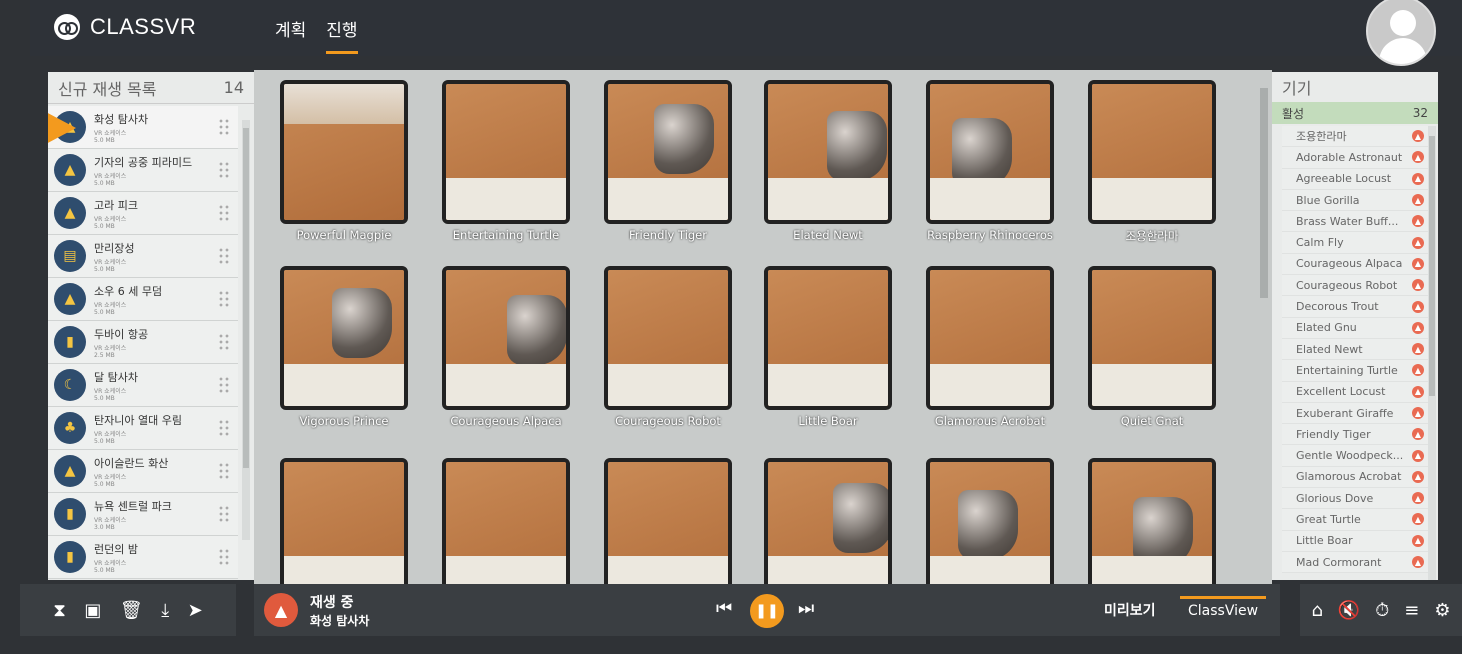  I want to click on device-item: Blue Gorilla ▲, so click(1355, 200).